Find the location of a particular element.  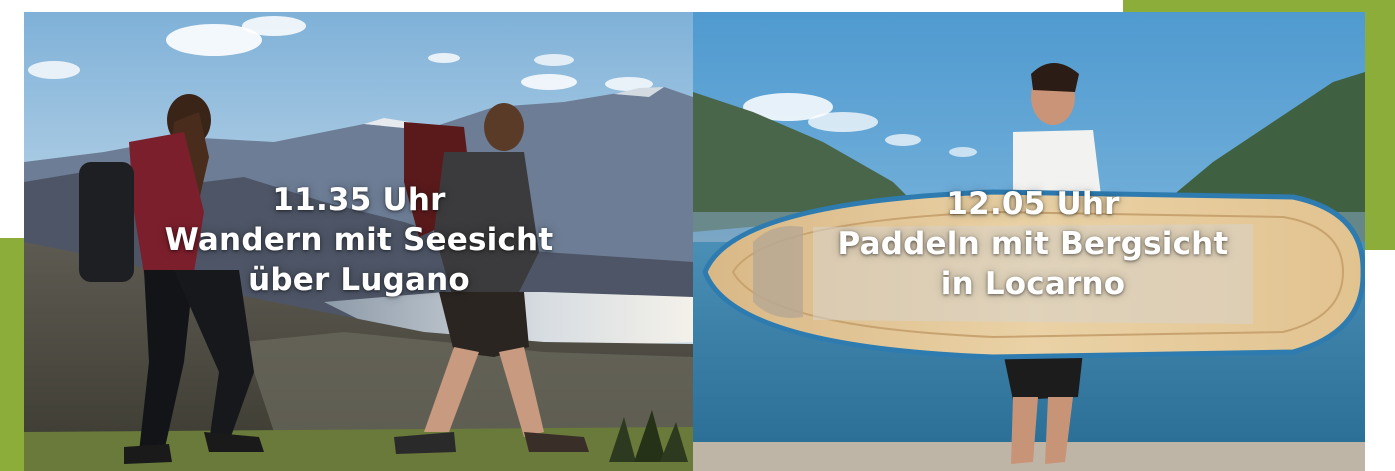

green-accent-bar-top-right is located at coordinates (1259, 6).